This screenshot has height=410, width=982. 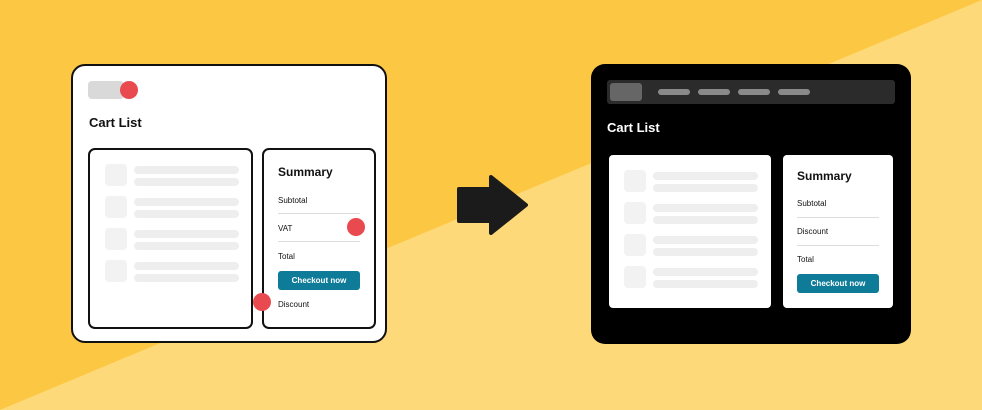 I want to click on arrow-right-icon, so click(x=492, y=205).